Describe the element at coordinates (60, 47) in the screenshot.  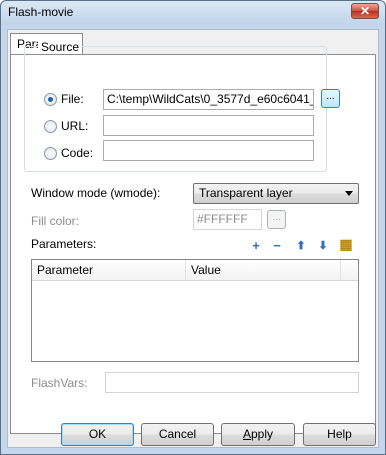
I see `source-group-label: Source` at that location.